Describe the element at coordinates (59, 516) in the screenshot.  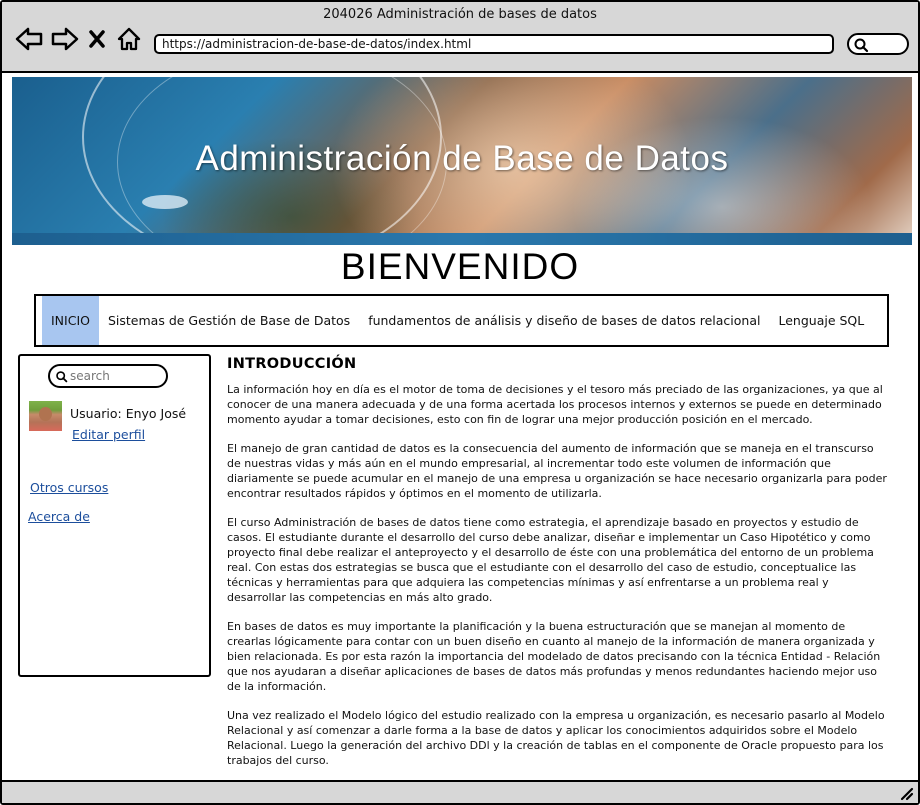
I see `acerca-de-link: Acerca de` at that location.